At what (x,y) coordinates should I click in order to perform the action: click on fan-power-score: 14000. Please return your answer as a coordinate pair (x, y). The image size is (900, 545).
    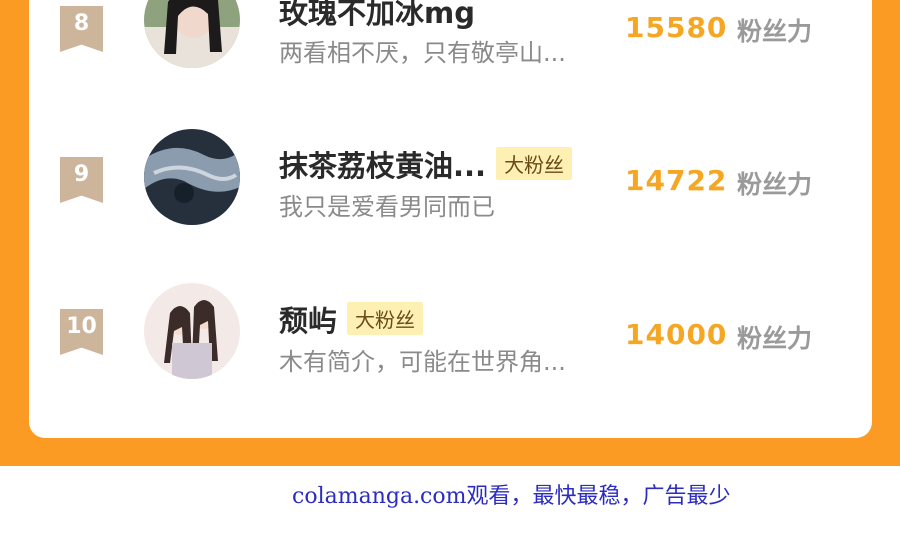
    Looking at the image, I should click on (676, 334).